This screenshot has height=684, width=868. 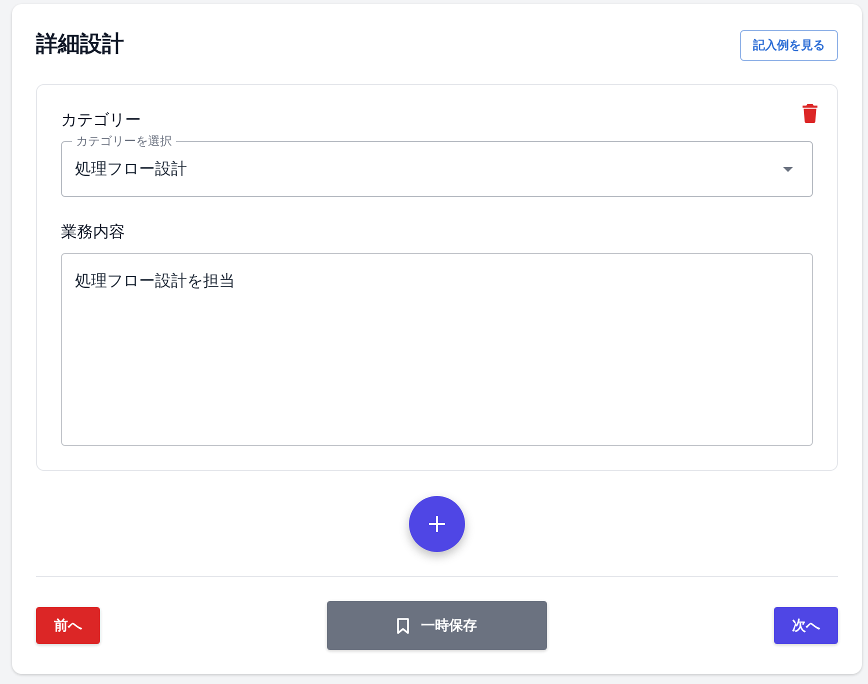 I want to click on back-button: 前へ, so click(x=68, y=625).